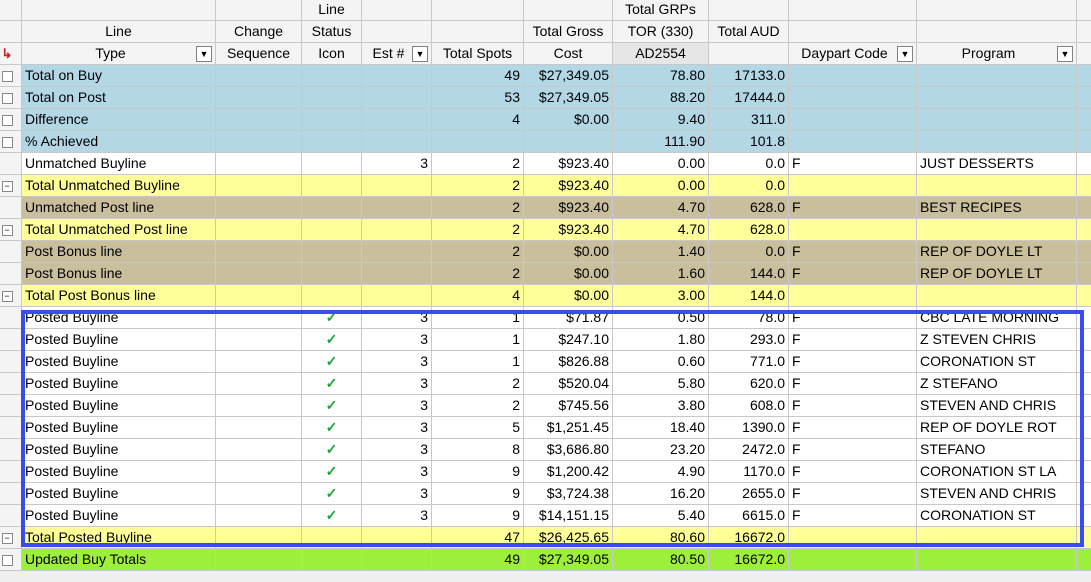 The width and height of the screenshot is (1091, 582). Describe the element at coordinates (748, 141) in the screenshot. I see `cell-aud: 101.8` at that location.